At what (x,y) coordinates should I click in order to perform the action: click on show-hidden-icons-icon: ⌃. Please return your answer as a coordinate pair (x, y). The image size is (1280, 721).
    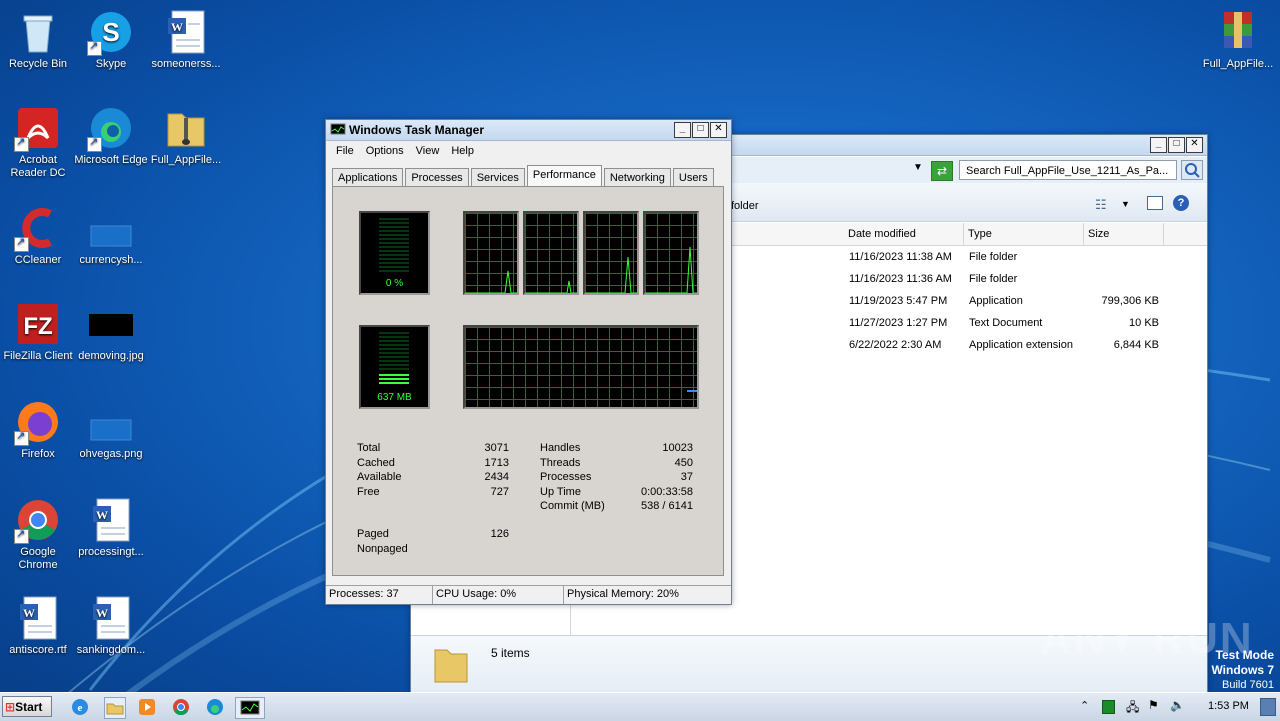
    Looking at the image, I should click on (1084, 705).